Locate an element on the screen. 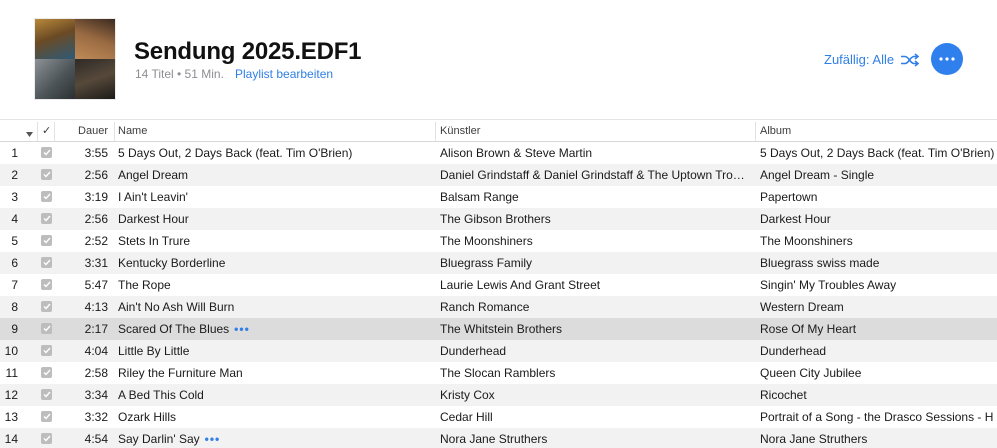 Image resolution: width=997 pixels, height=448 pixels. track-artist: The Gibson Brothers is located at coordinates (495, 219).